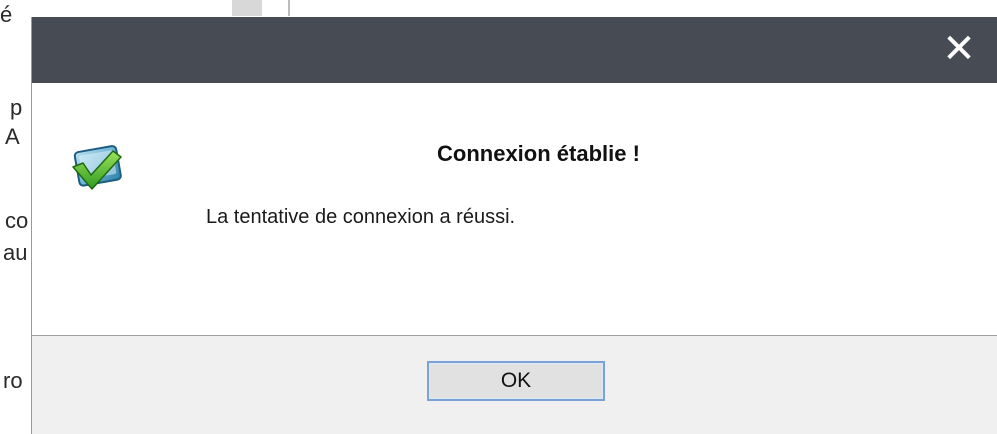 The height and width of the screenshot is (434, 997). What do you see at coordinates (17, 220) in the screenshot?
I see `background-text-fragment: co` at bounding box center [17, 220].